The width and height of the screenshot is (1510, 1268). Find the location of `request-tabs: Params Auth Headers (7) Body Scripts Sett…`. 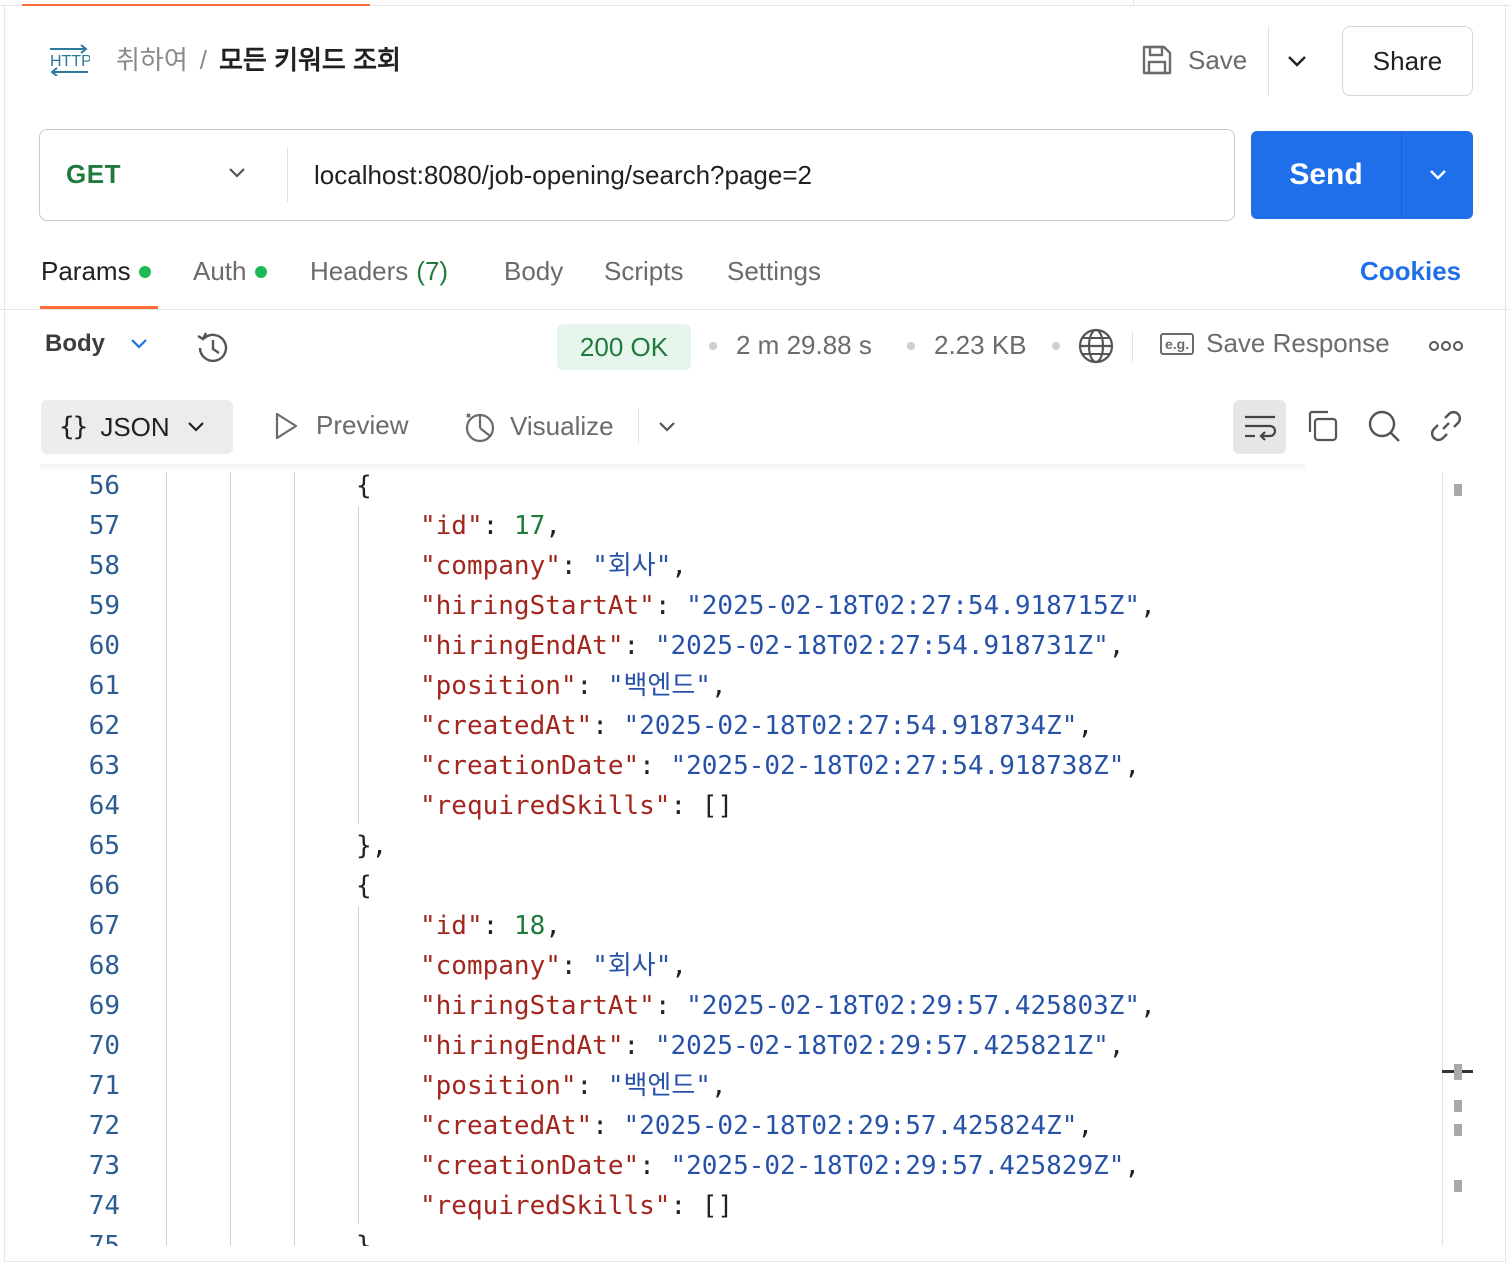

request-tabs: Params Auth Headers (7) Body Scripts Sett… is located at coordinates (755, 280).